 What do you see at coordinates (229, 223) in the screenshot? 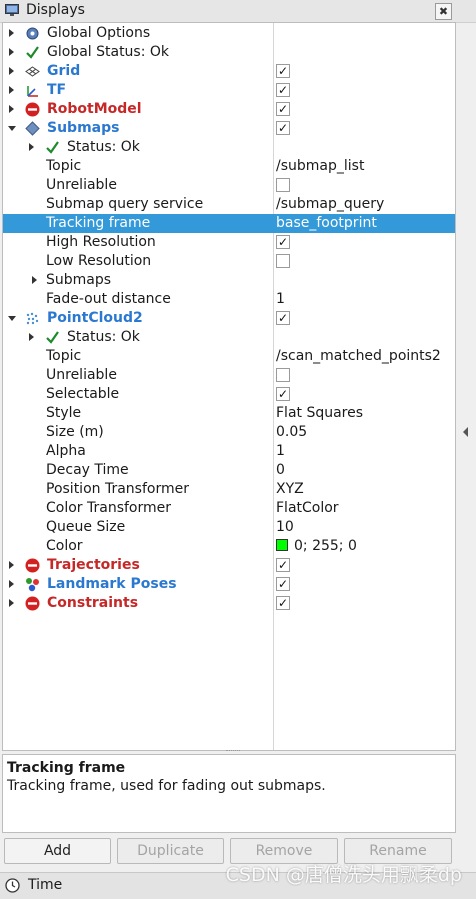
I see `property-row-tracking-frame: Tracking frame base_footprint` at bounding box center [229, 223].